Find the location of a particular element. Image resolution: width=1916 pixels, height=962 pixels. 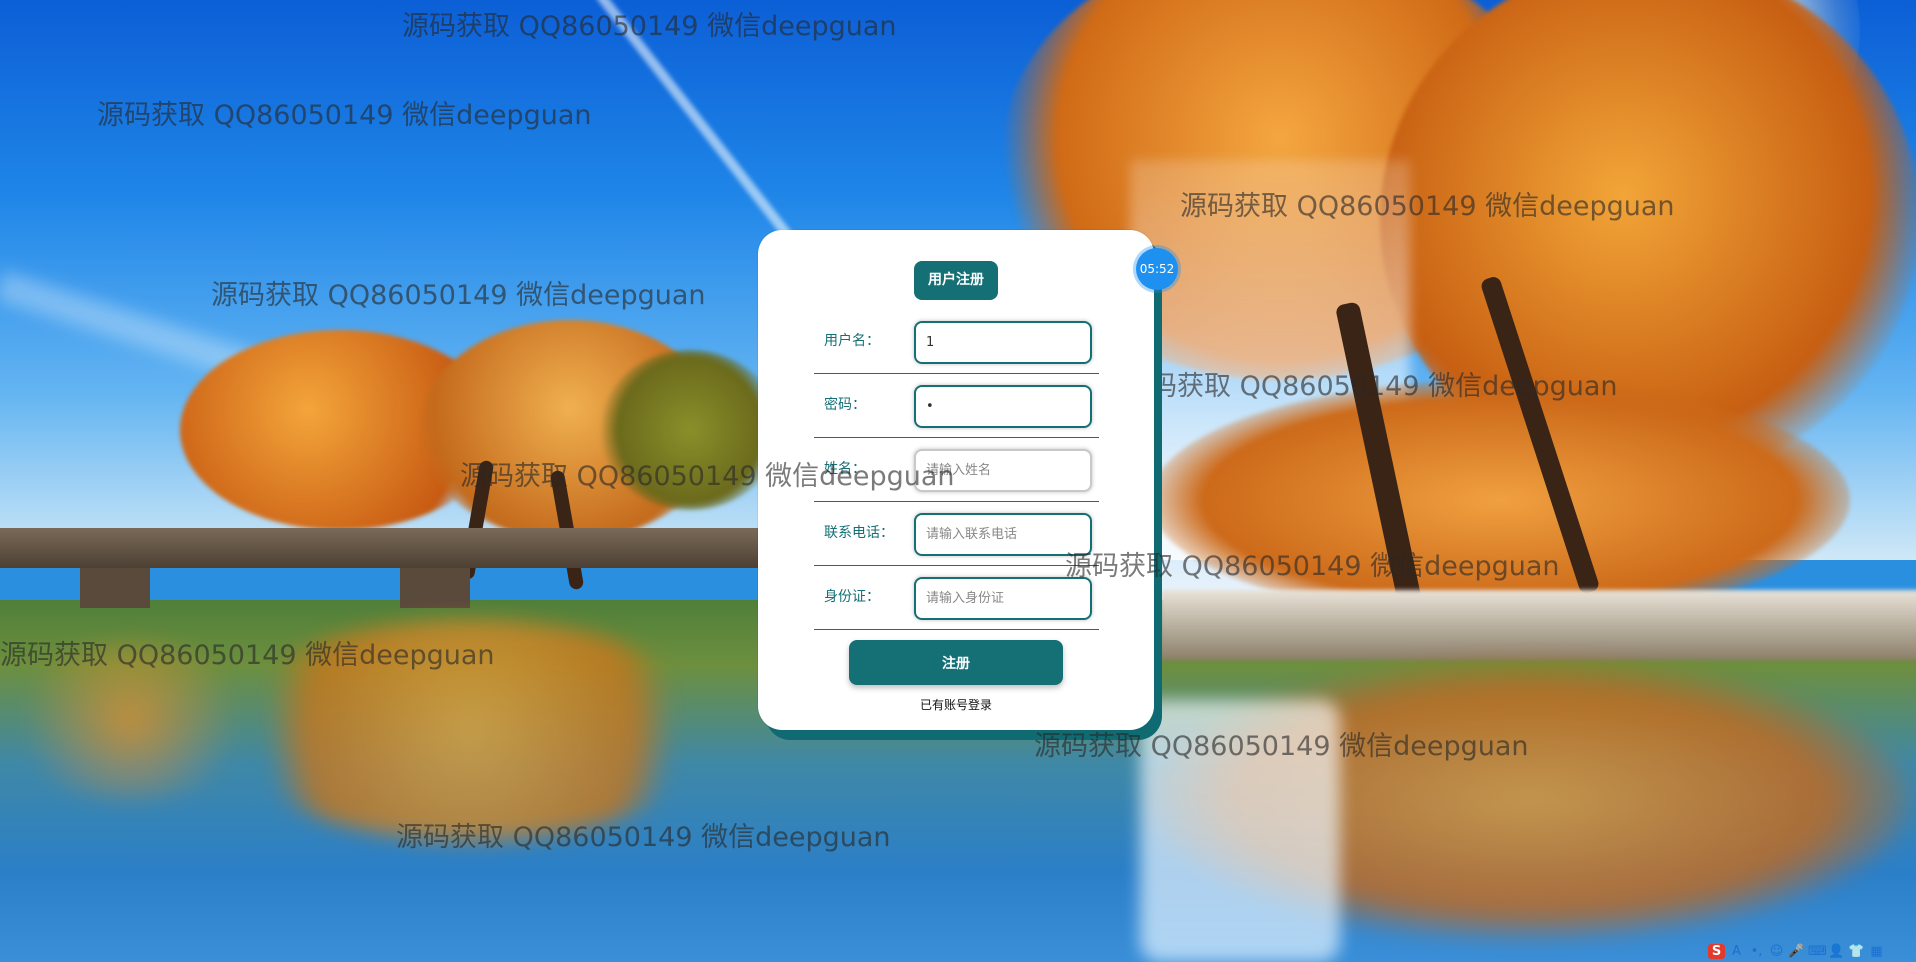

microphone-icon: 🎤 is located at coordinates (1796, 951).